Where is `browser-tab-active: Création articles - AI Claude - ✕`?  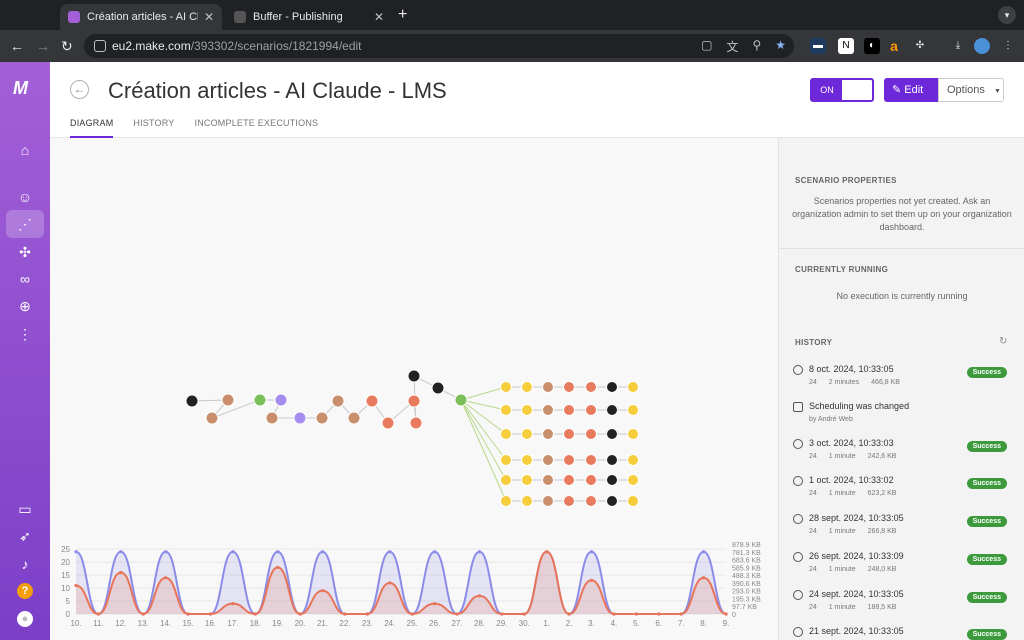
browser-tab-active: Création articles - AI Claude - ✕ is located at coordinates (141, 17).